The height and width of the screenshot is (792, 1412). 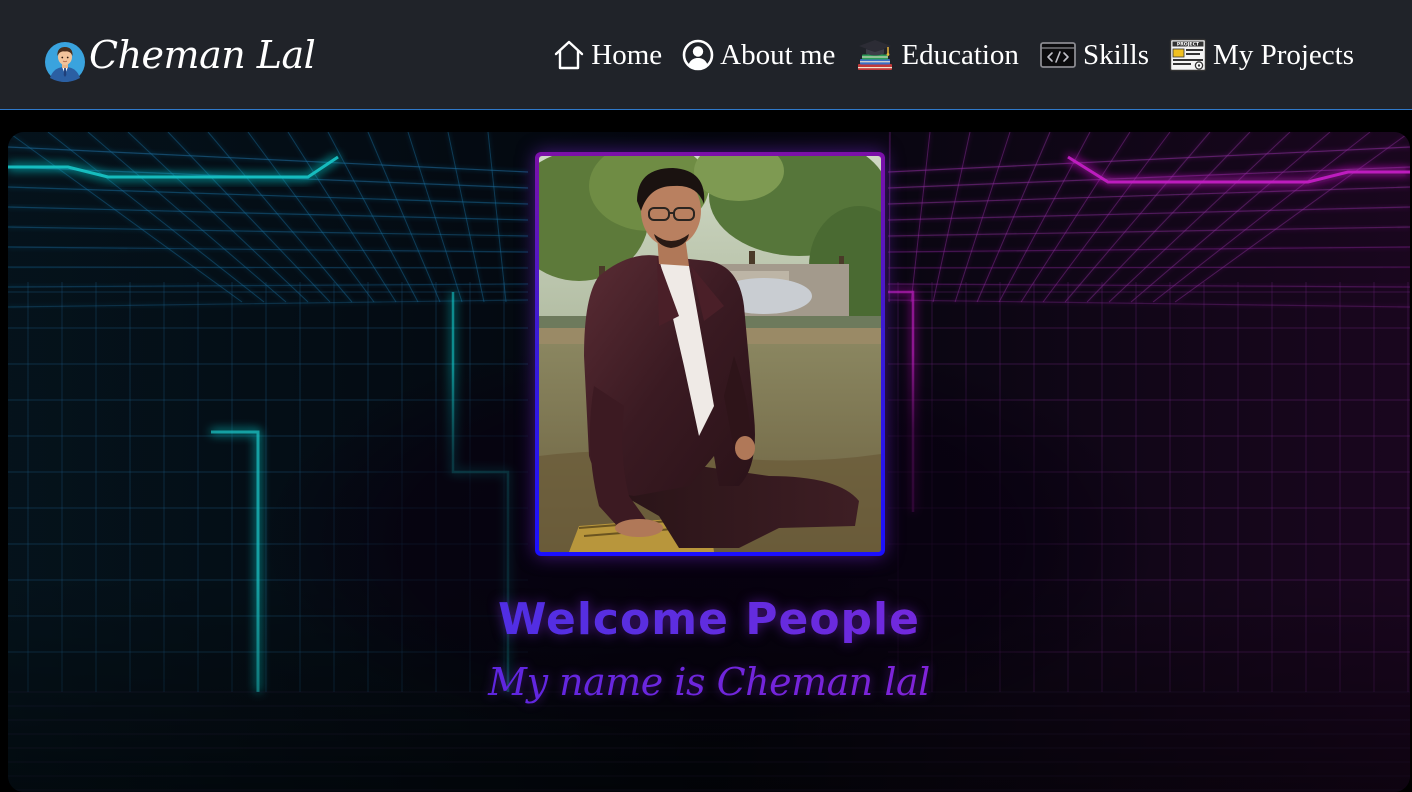 I want to click on nav-item-education: Education, so click(x=937, y=55).